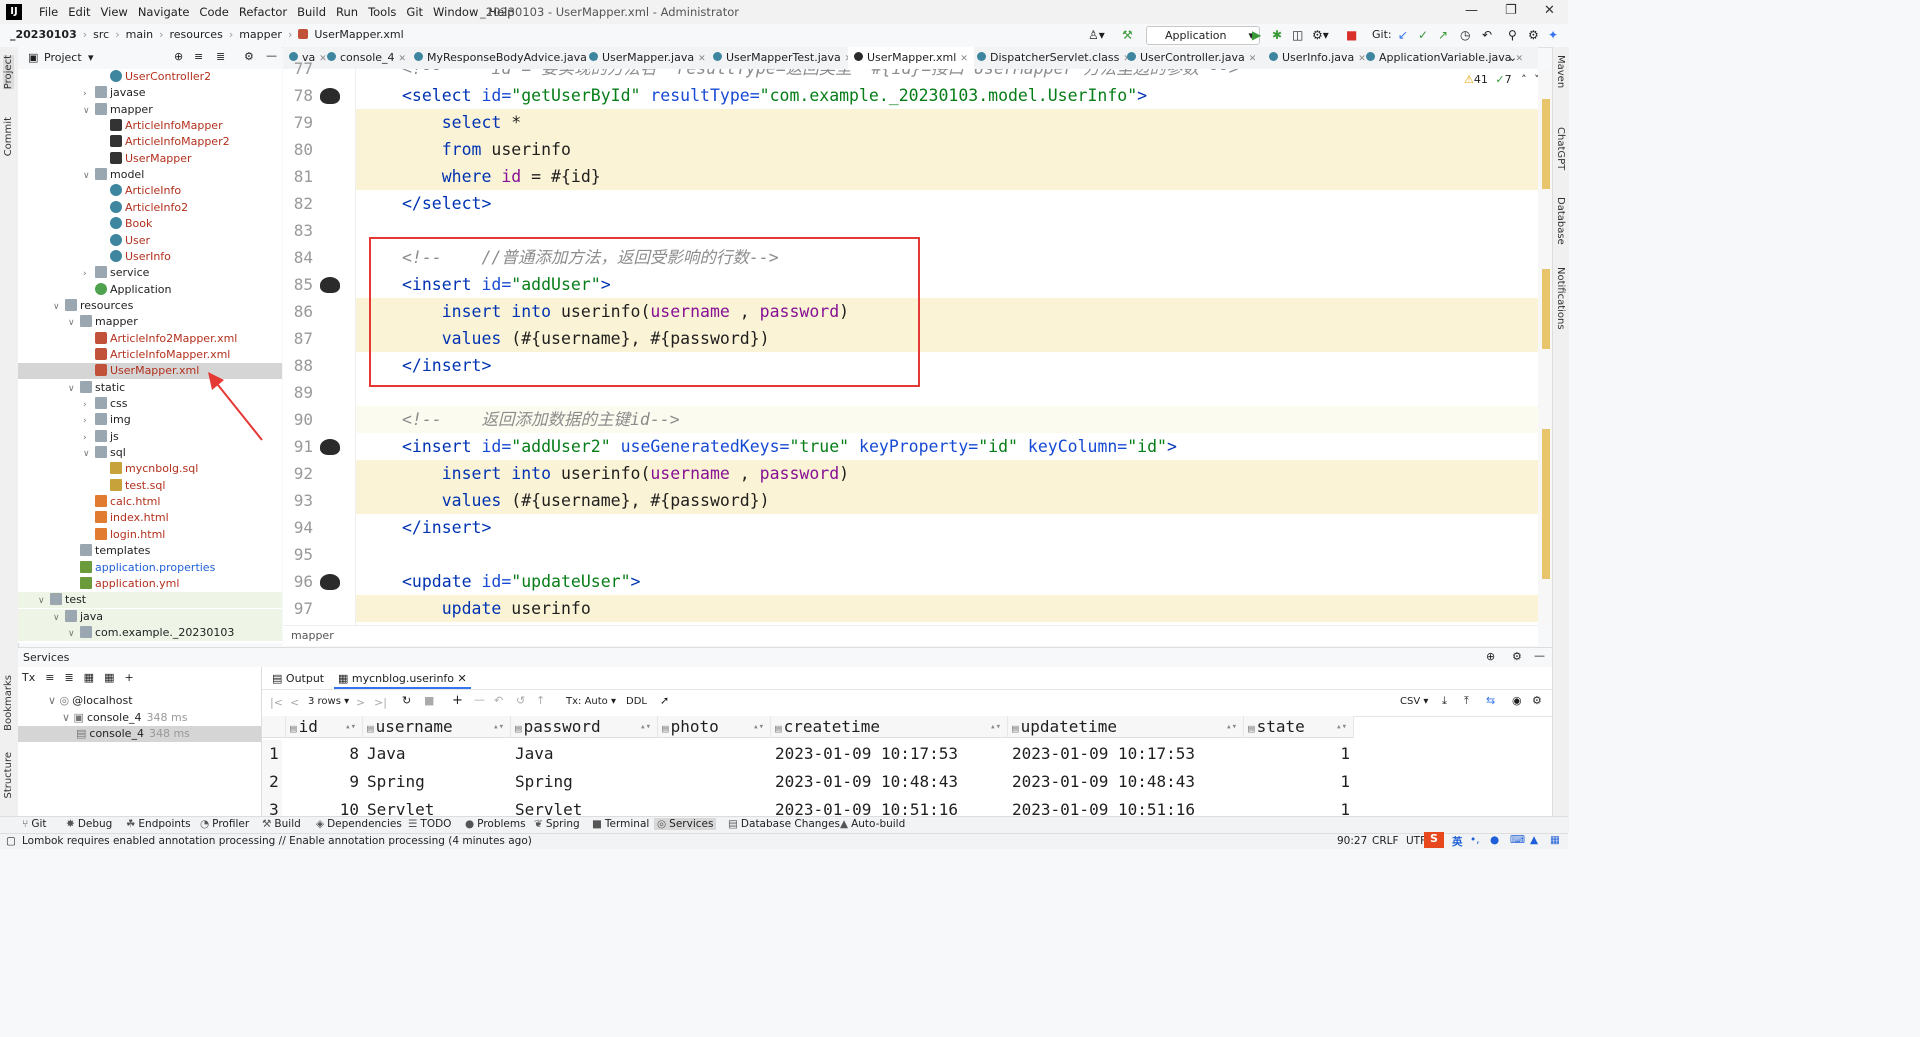  What do you see at coordinates (414, 12) in the screenshot?
I see `menu-item-git: Git` at bounding box center [414, 12].